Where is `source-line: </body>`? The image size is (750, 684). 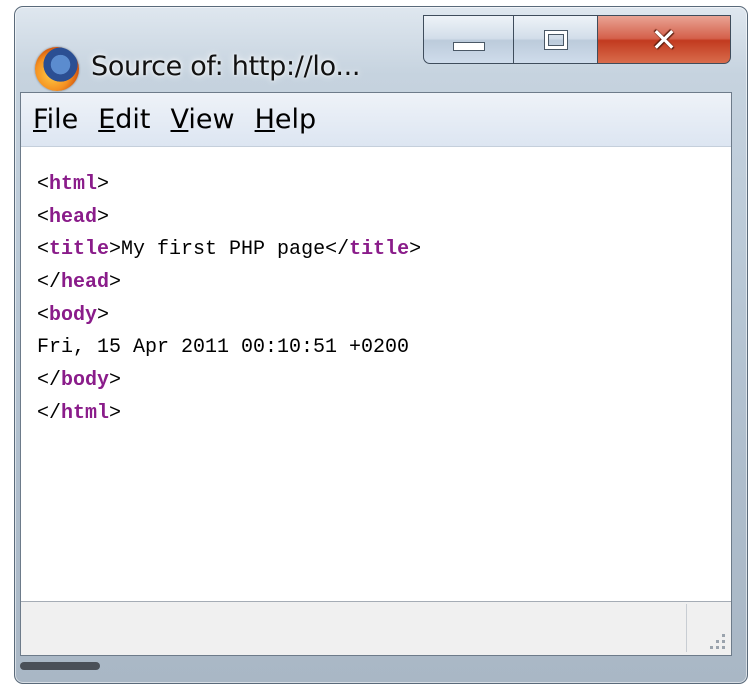 source-line: </body> is located at coordinates (384, 381).